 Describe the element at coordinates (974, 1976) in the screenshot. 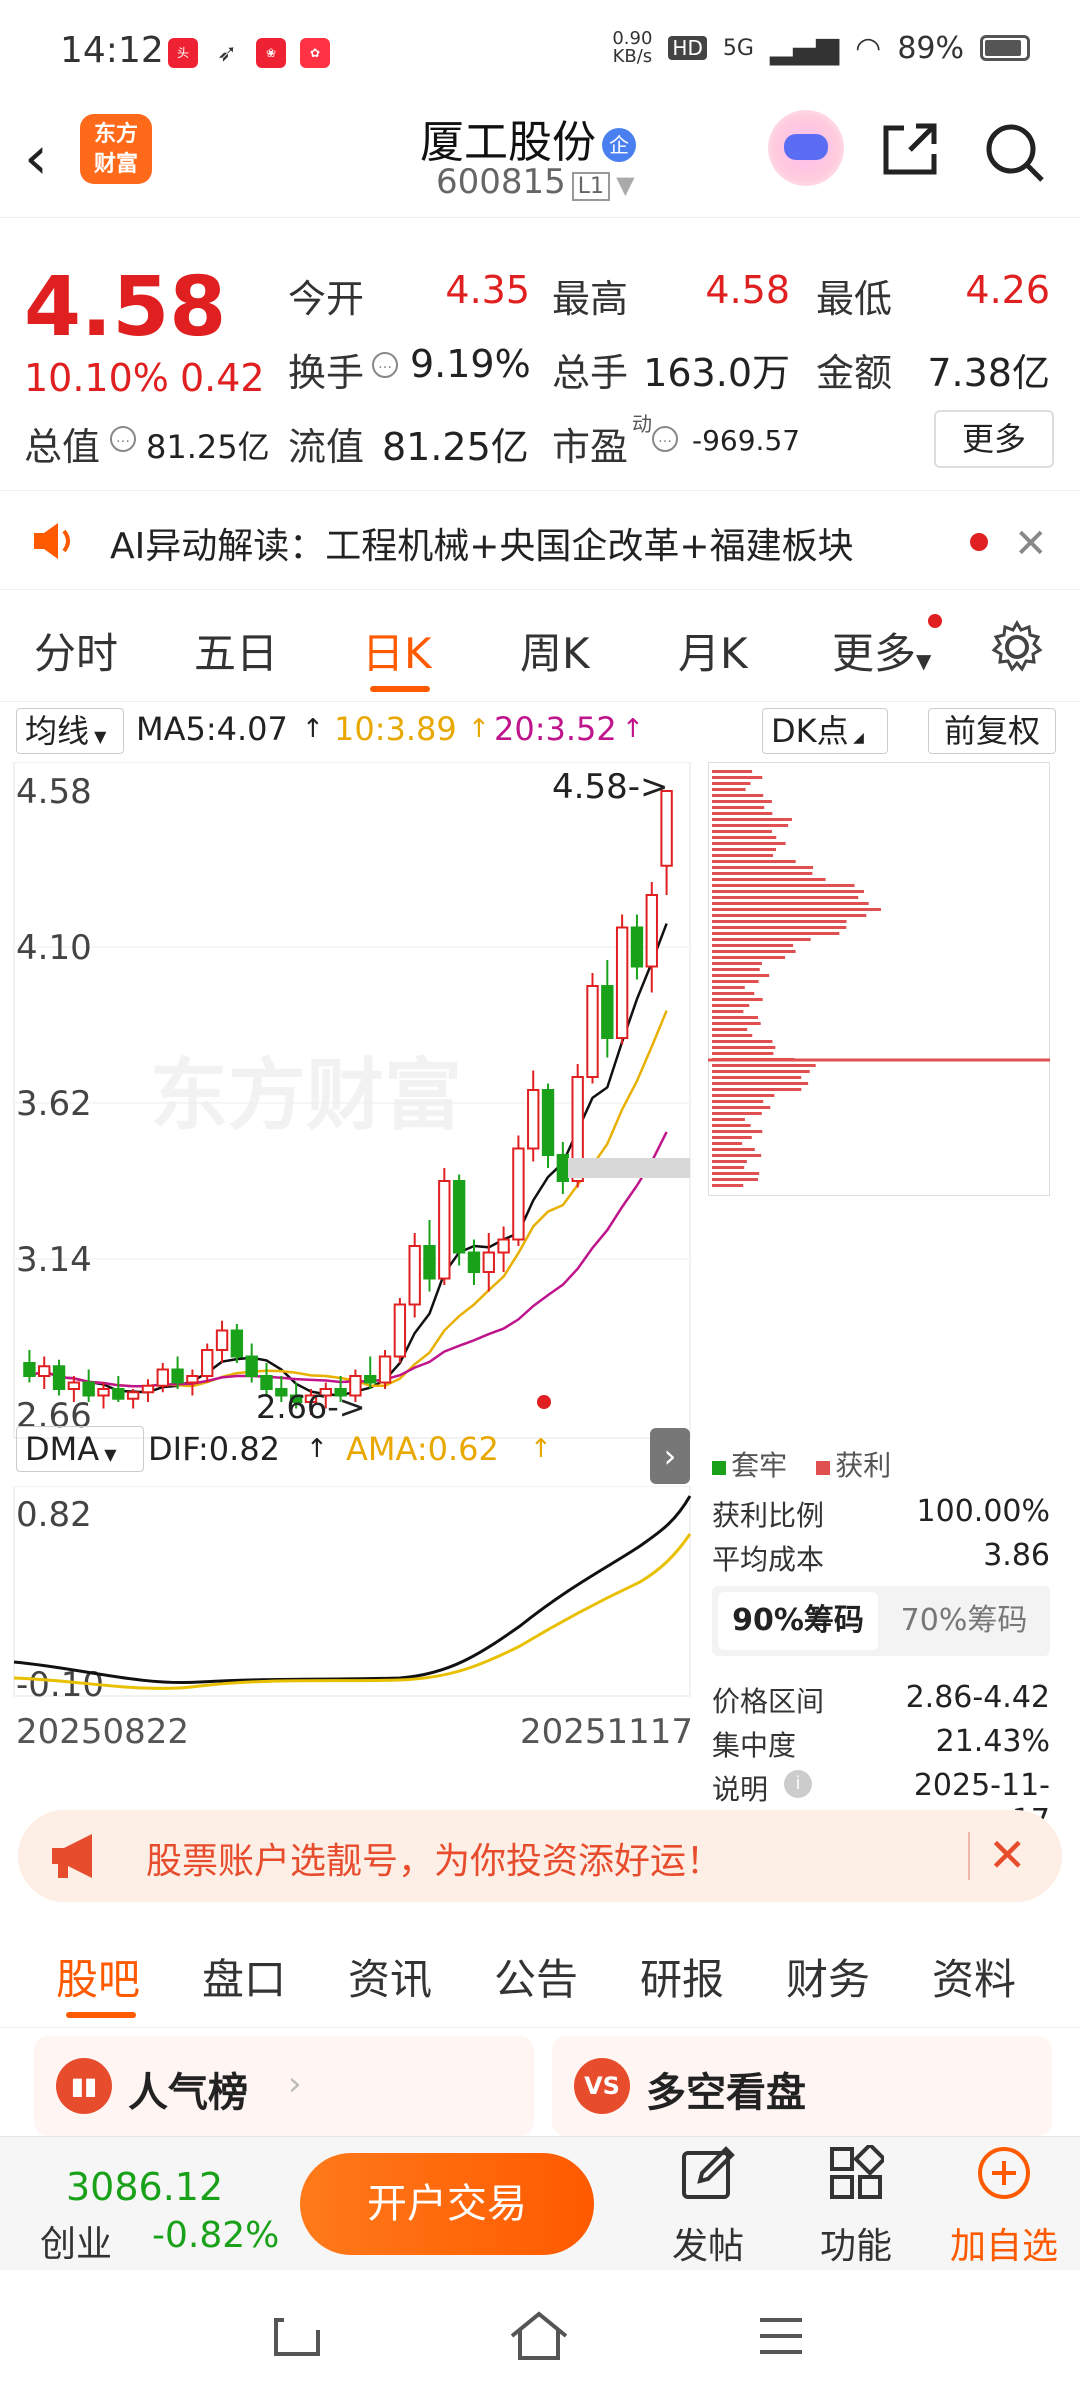

I see `tab-profile: 资料` at that location.